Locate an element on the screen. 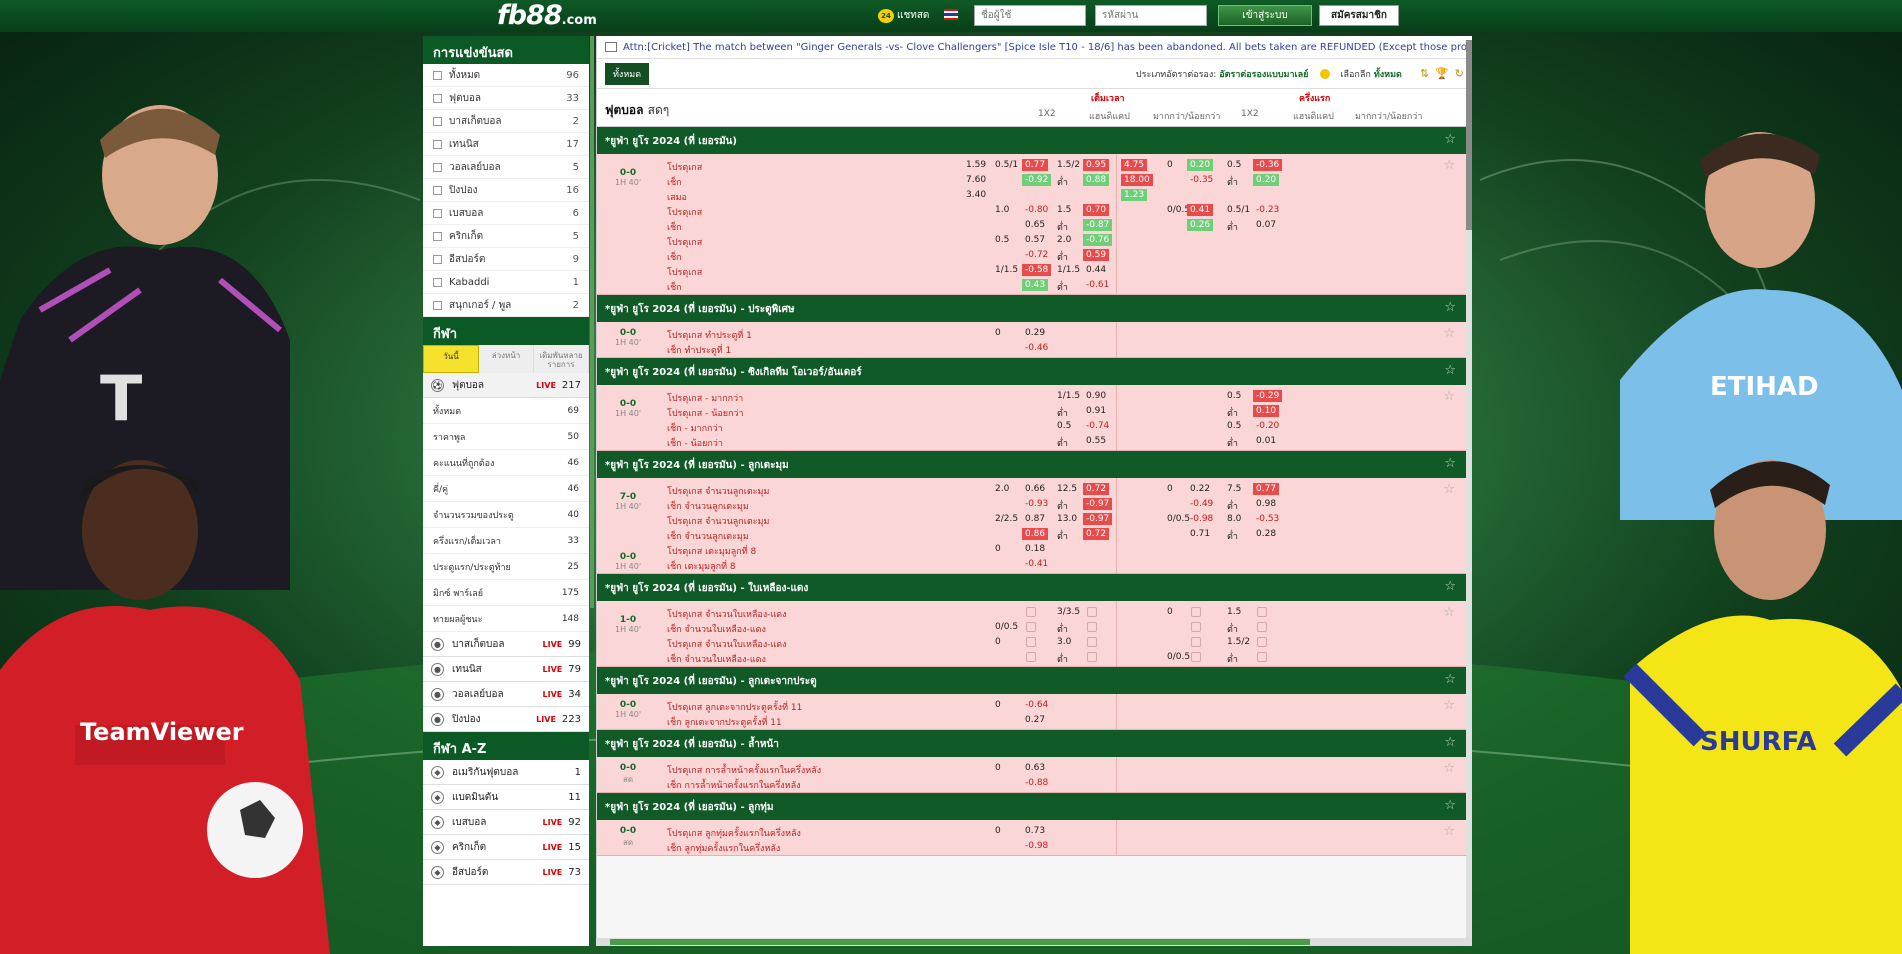 Image resolution: width=1902 pixels, height=954 pixels. odds-price: 0.57 is located at coordinates (1035, 240).